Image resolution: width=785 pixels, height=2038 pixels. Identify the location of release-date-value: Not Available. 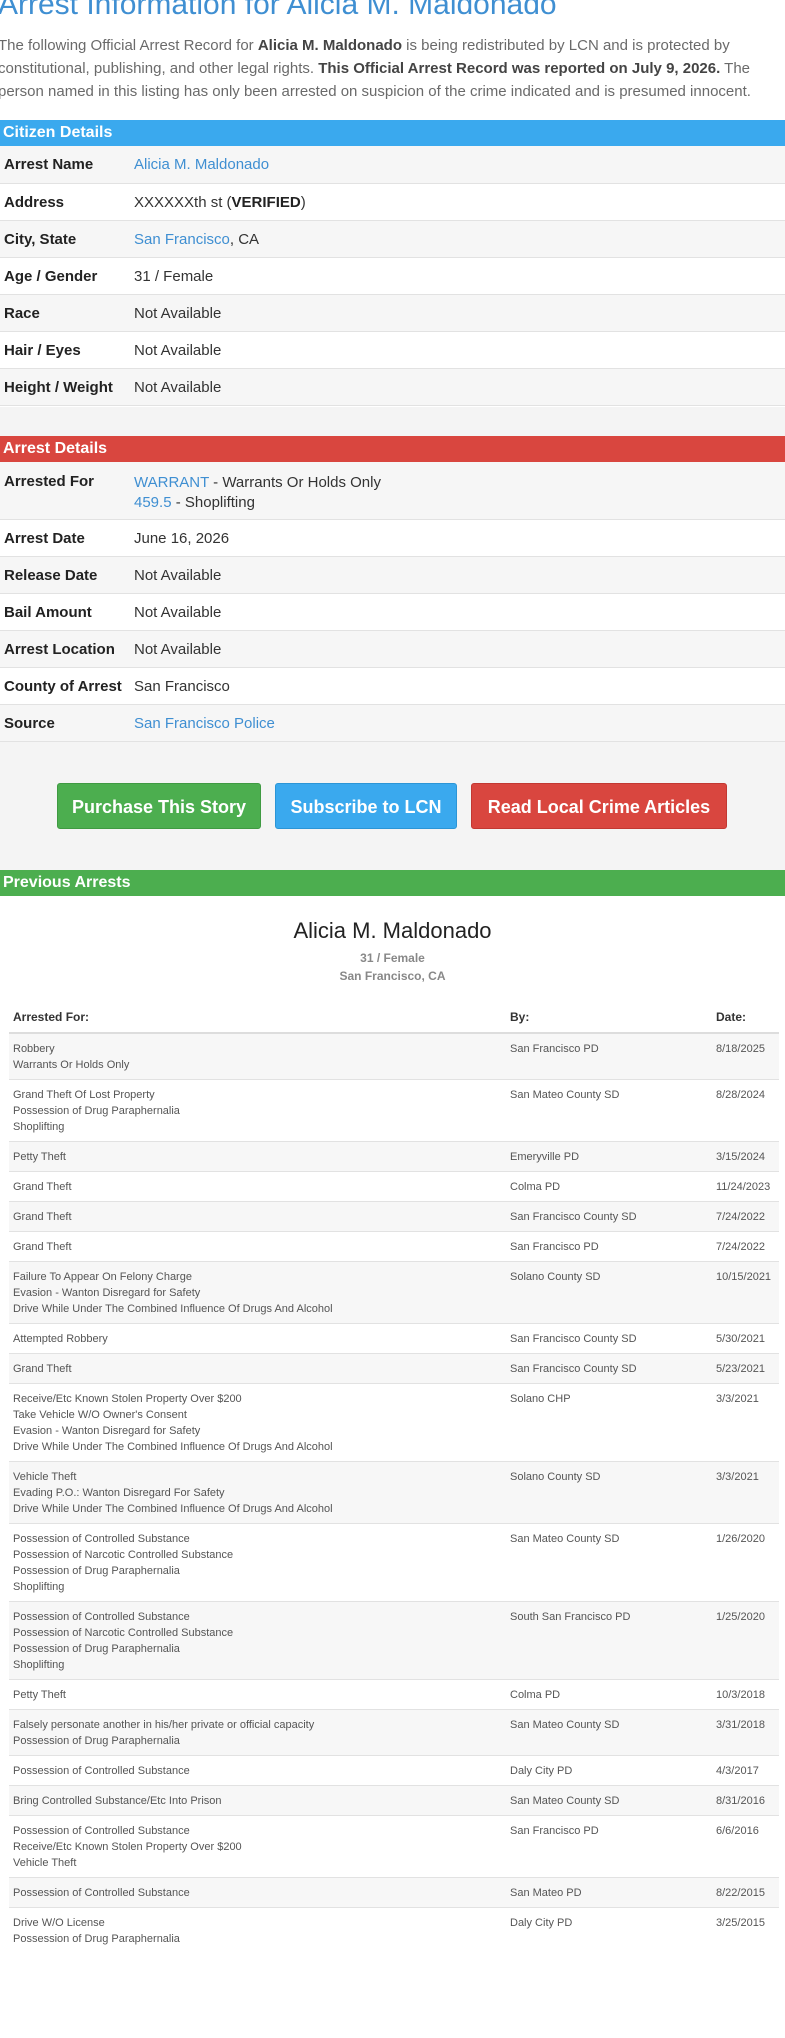
(178, 575).